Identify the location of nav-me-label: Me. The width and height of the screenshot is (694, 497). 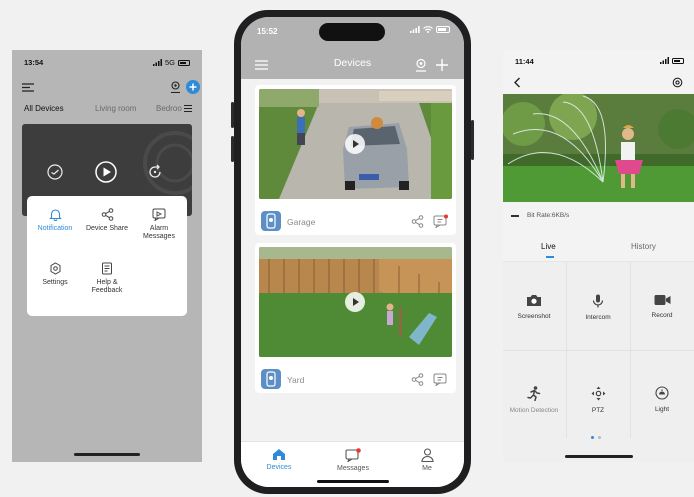
(427, 468).